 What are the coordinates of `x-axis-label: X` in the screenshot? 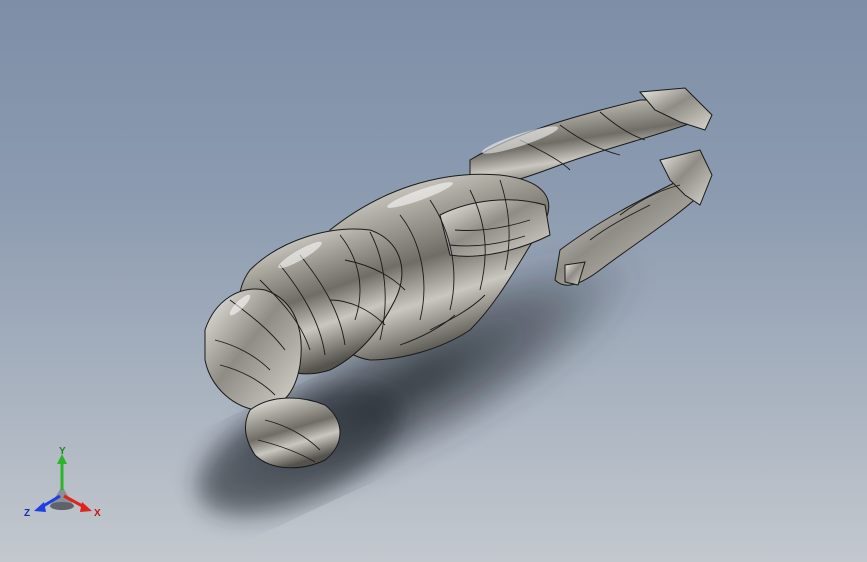 It's located at (97, 513).